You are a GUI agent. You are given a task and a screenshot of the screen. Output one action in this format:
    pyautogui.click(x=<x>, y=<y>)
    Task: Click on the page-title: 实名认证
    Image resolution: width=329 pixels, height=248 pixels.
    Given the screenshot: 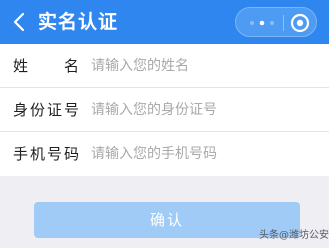 What is the action you would take?
    pyautogui.click(x=78, y=22)
    